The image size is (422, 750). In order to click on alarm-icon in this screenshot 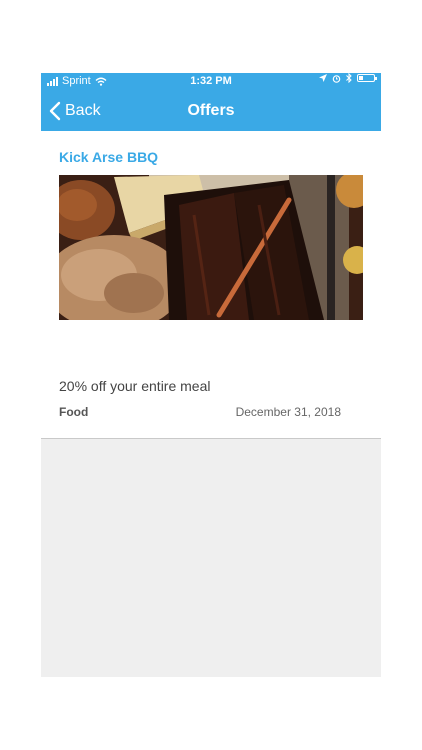, I will do `click(336, 78)`.